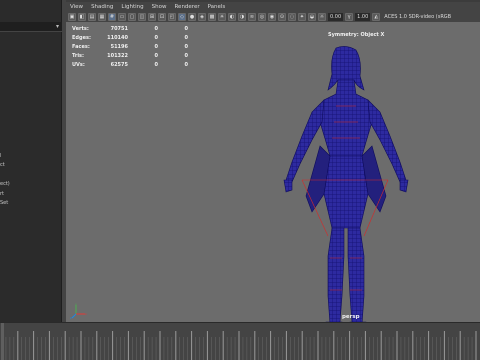 This screenshot has height=360, width=480. Describe the element at coordinates (417, 17) in the screenshot. I see `view-transform-select: ACES 1.0 SDR-video (sRGB` at that location.